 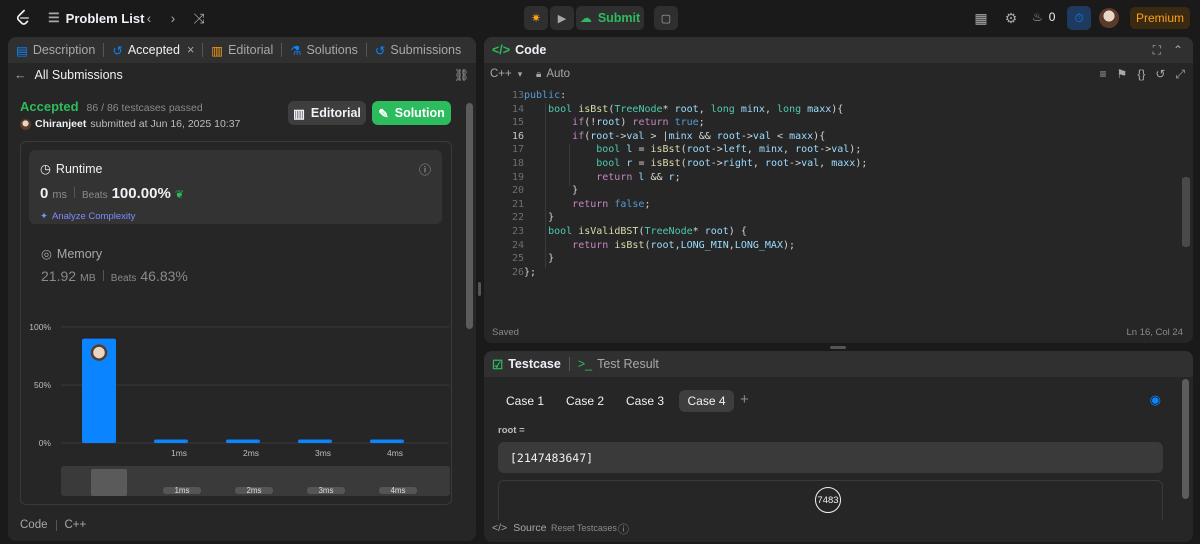 I want to click on code-line: 26};, so click(x=824, y=273).